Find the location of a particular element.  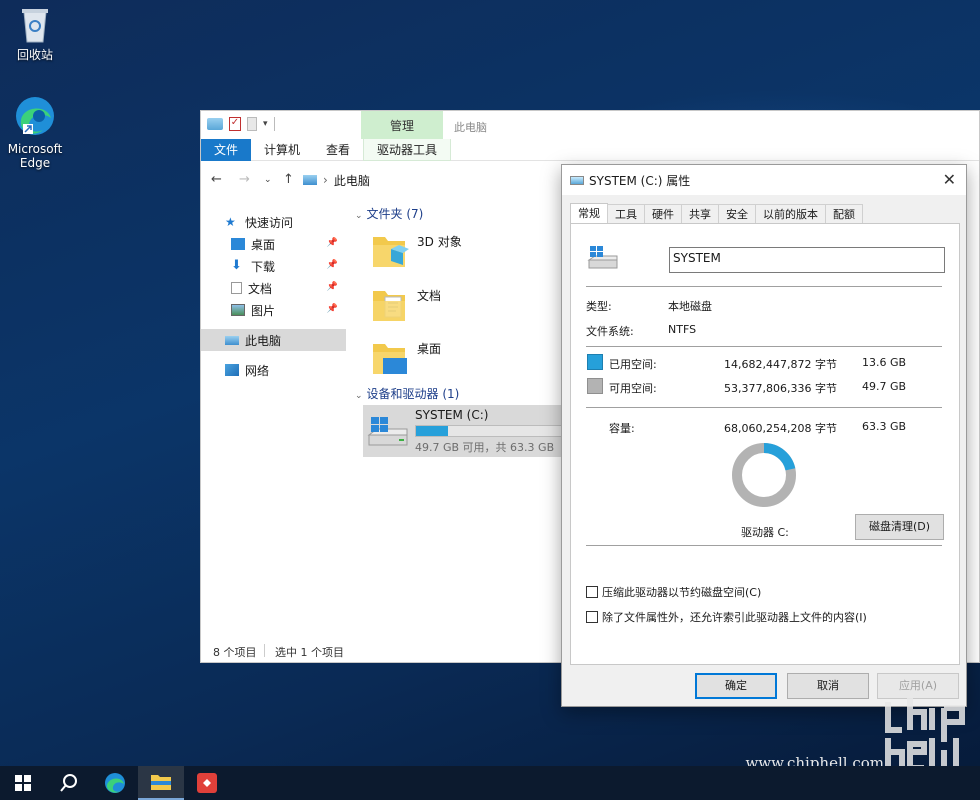

sidebar-item-documents: 文档 📌 is located at coordinates (273, 288).